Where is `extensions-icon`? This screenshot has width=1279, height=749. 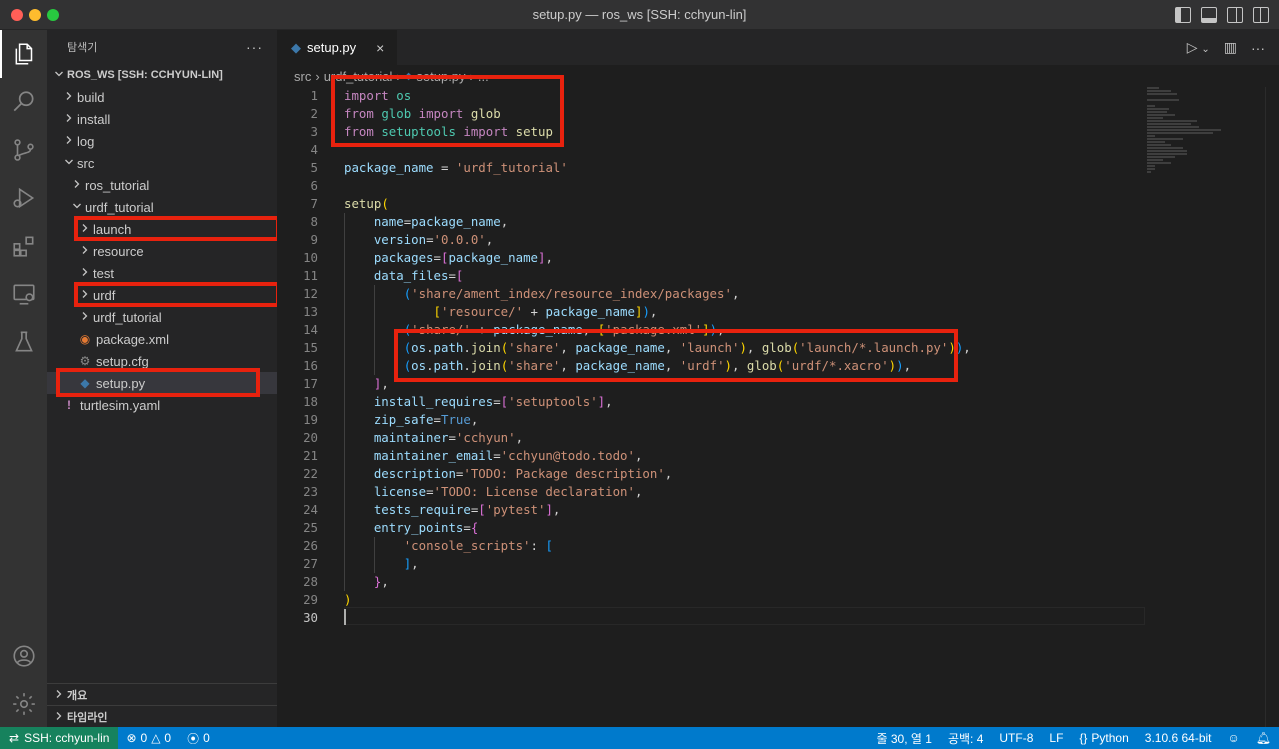
extensions-icon is located at coordinates (23, 246).